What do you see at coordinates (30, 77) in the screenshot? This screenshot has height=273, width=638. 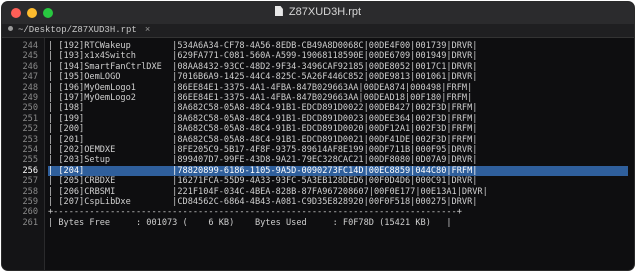 I see `line-number: 247` at bounding box center [30, 77].